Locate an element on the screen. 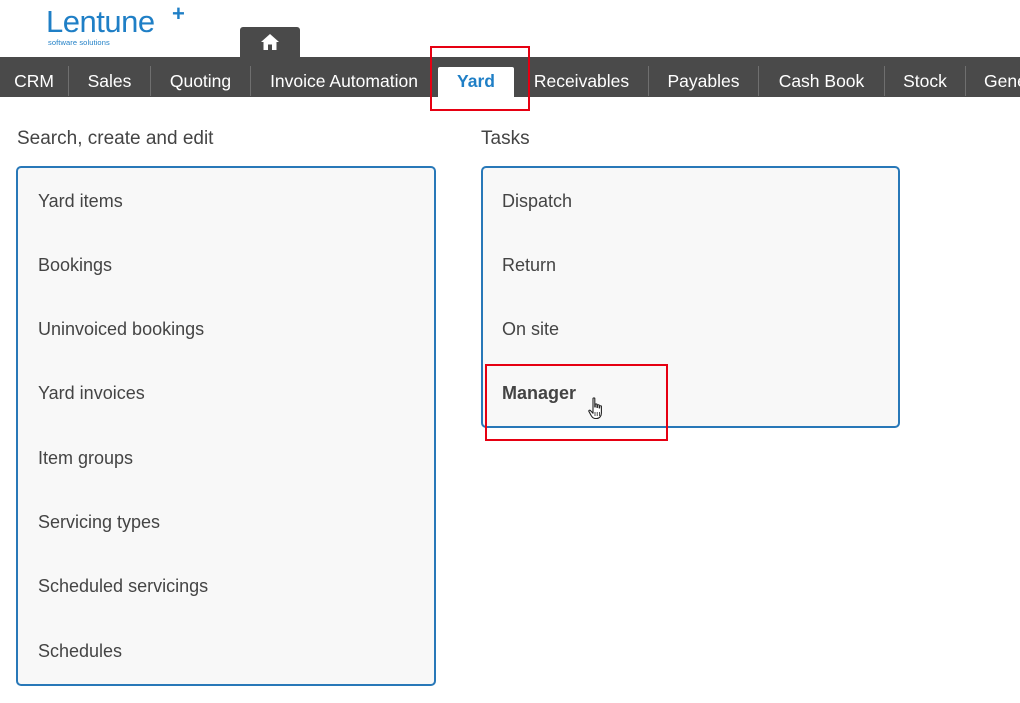 The image size is (1020, 703). tab-receivables: Receivables is located at coordinates (581, 77).